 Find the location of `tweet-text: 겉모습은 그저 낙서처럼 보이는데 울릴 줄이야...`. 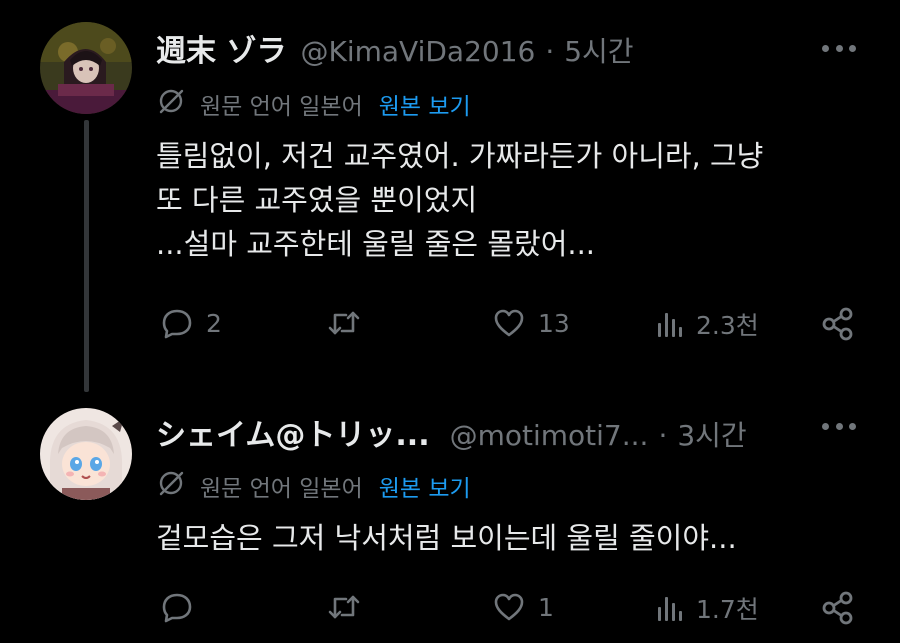

tweet-text: 겉모습은 그저 낙서처럼 보이는데 울릴 줄이야... is located at coordinates (446, 538).